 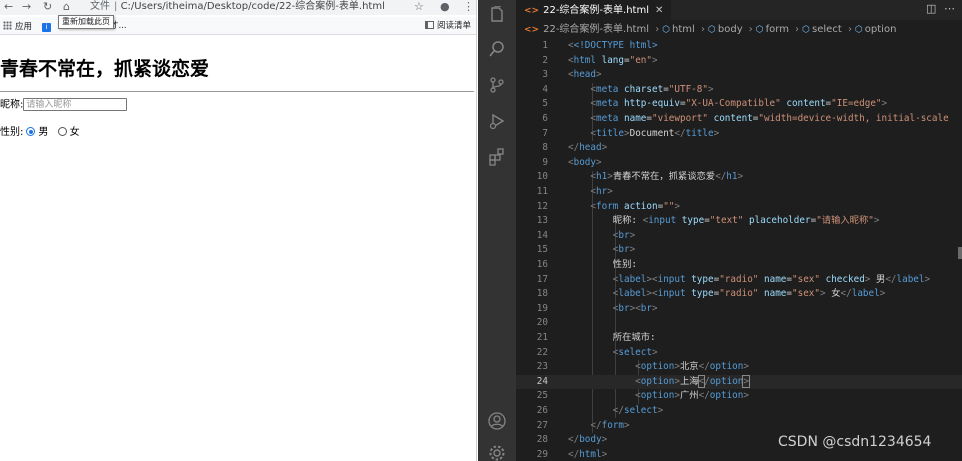 What do you see at coordinates (497, 85) in the screenshot?
I see `source-control-icon` at bounding box center [497, 85].